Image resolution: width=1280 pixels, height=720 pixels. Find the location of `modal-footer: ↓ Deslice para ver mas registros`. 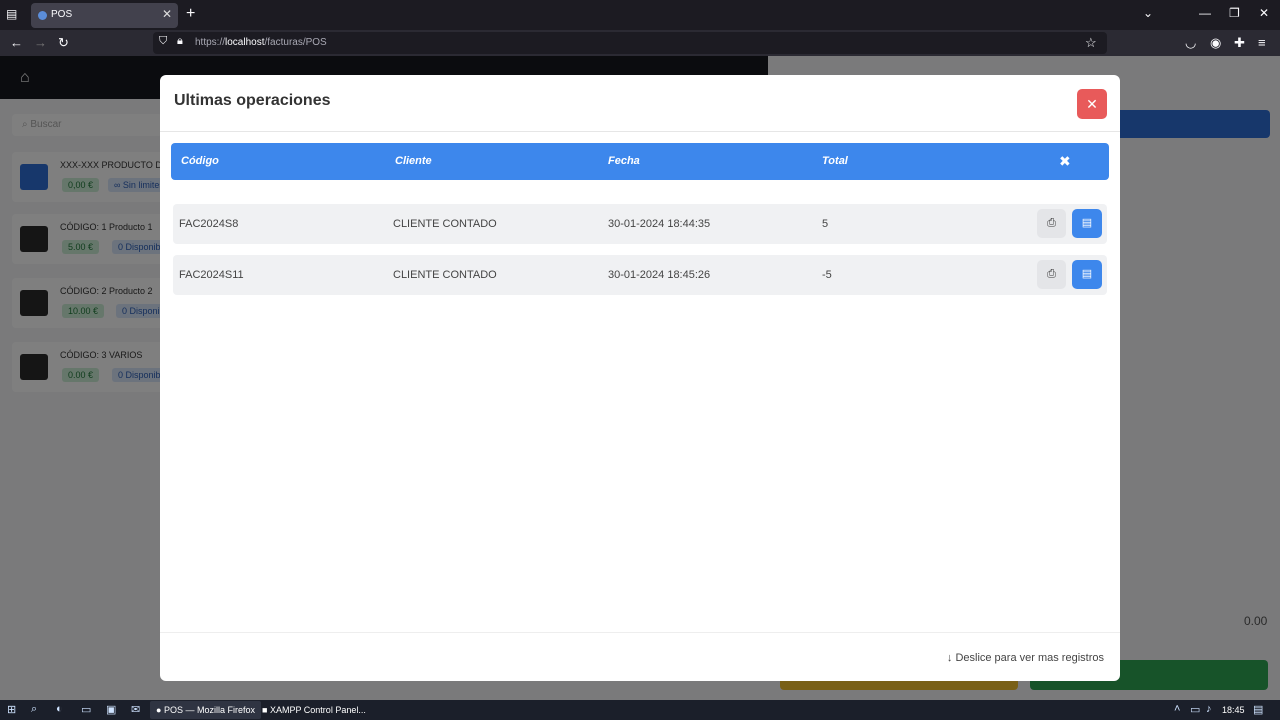

modal-footer: ↓ Deslice para ver mas registros is located at coordinates (640, 656).